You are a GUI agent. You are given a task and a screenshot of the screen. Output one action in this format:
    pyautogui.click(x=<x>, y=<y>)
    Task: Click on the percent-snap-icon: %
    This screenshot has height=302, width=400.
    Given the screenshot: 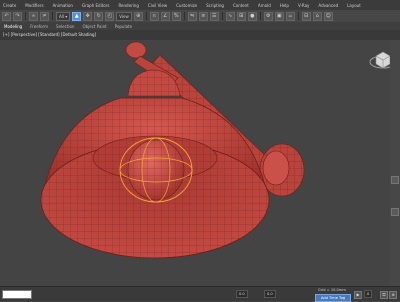 What is the action you would take?
    pyautogui.click(x=176, y=16)
    